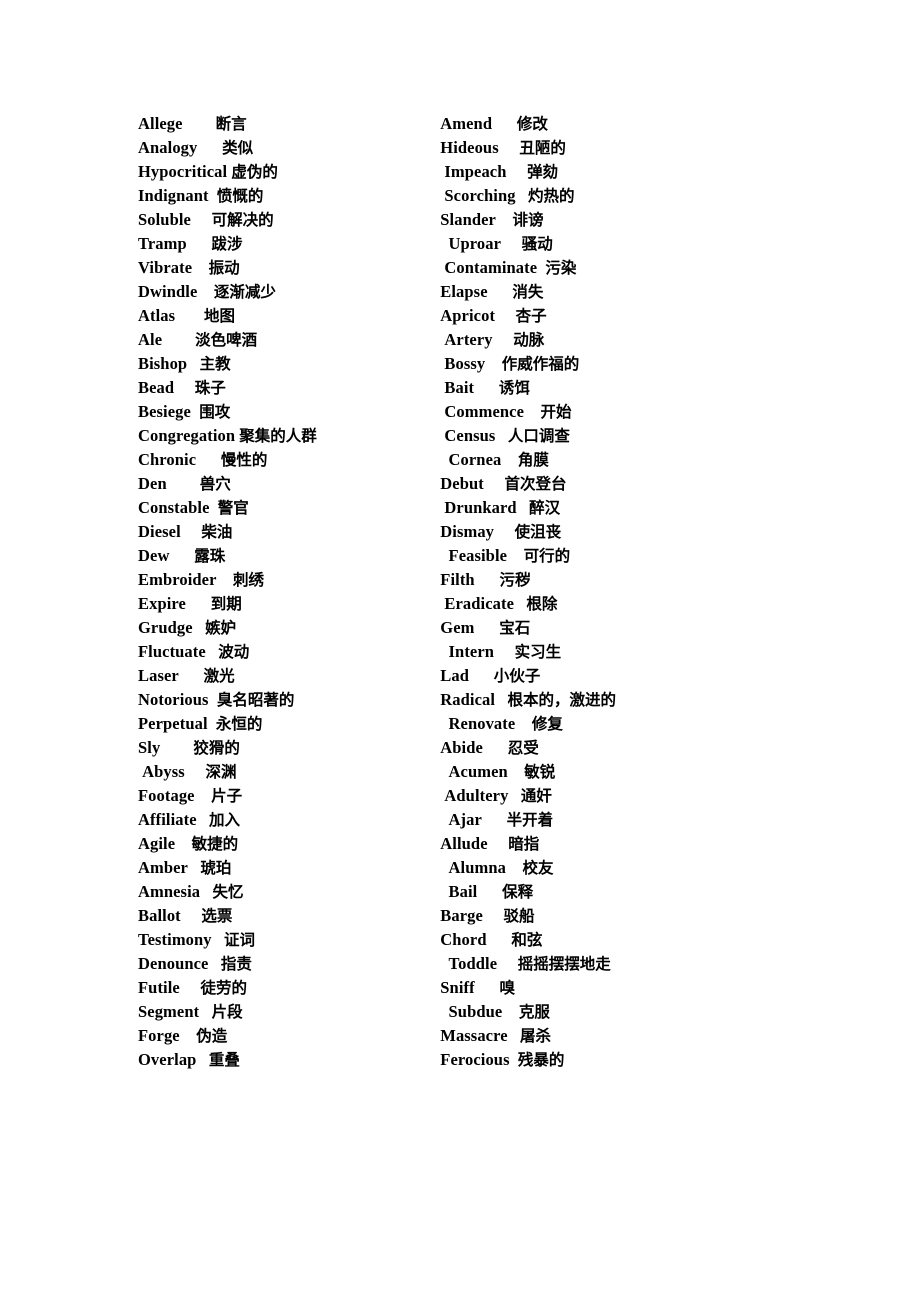  What do you see at coordinates (530, 820) in the screenshot?
I see `vocab-gloss: 半开着` at bounding box center [530, 820].